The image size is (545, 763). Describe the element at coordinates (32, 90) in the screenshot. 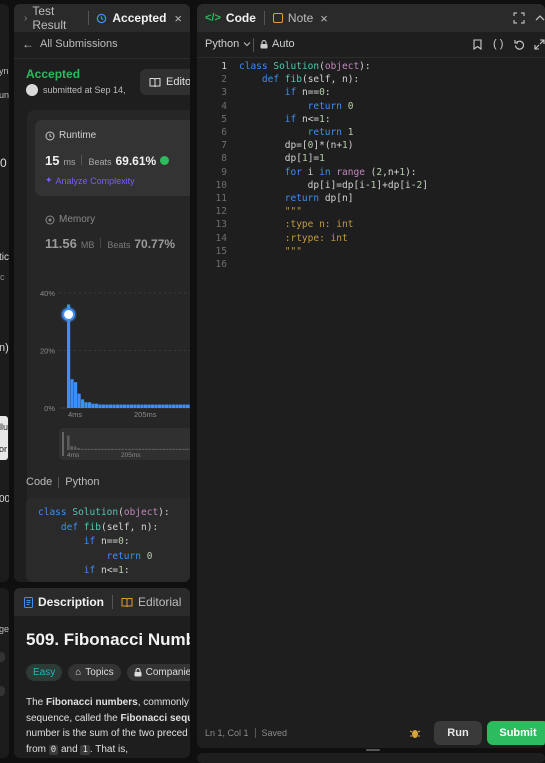

I see `avatar` at that location.